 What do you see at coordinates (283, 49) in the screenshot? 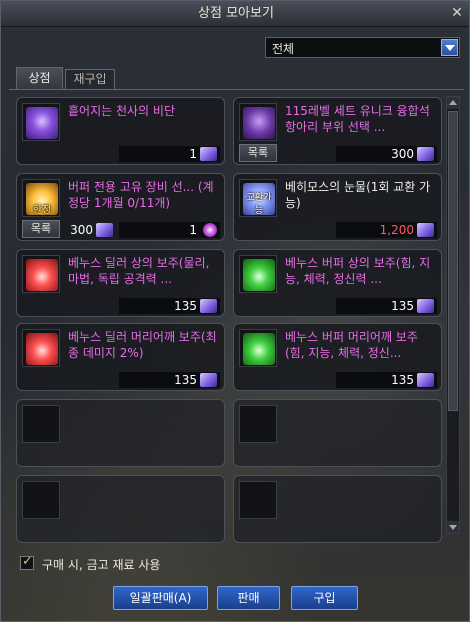
I see `filter-value: 전체` at bounding box center [283, 49].